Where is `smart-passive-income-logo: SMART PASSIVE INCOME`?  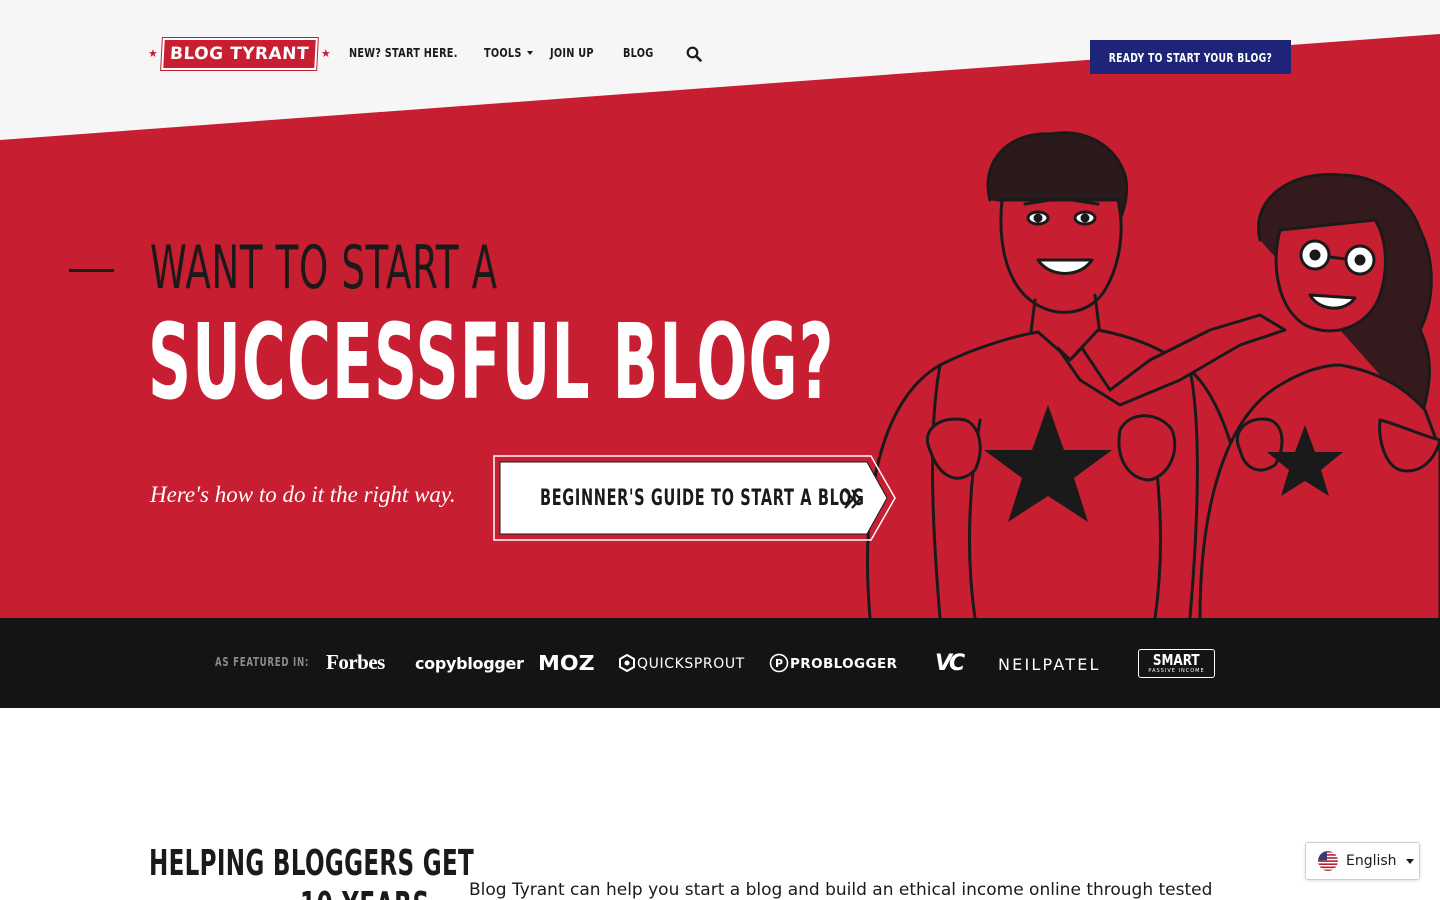 smart-passive-income-logo: SMART PASSIVE INCOME is located at coordinates (1176, 663).